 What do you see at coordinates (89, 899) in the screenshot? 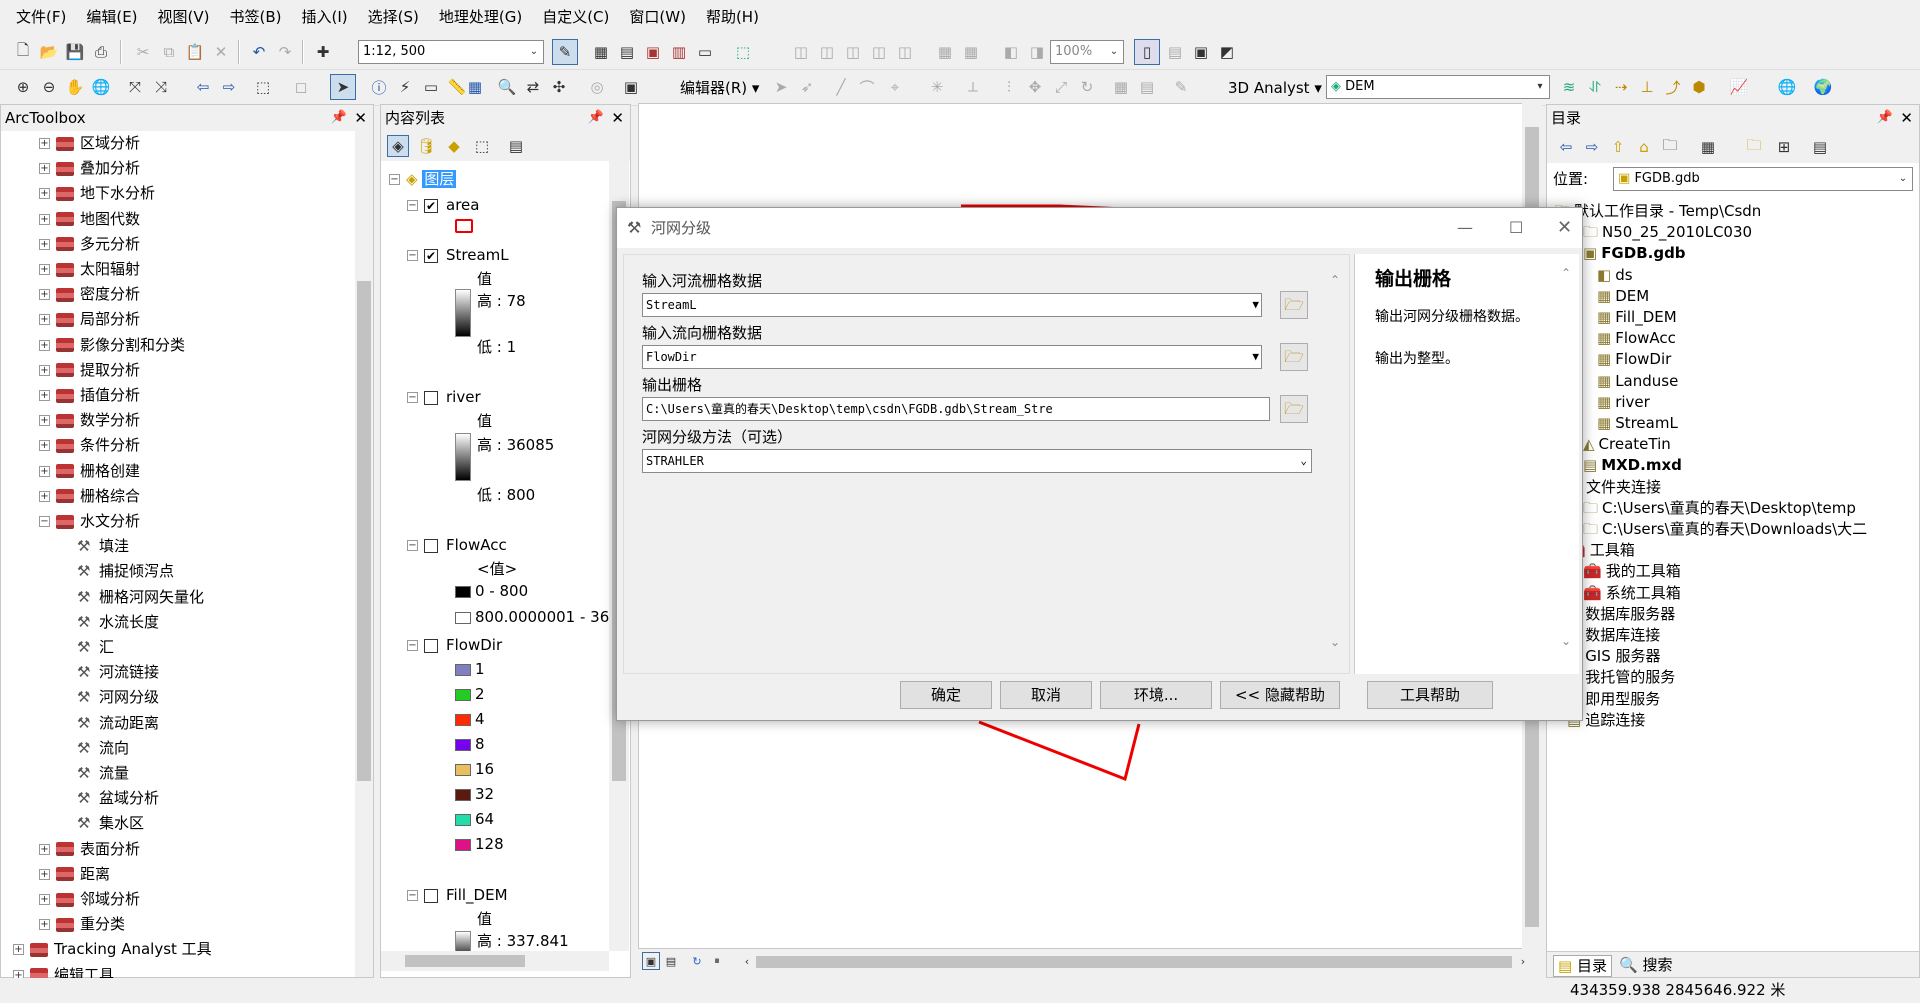
I see `toolbox-tree-item: + 邻域分析` at bounding box center [89, 899].